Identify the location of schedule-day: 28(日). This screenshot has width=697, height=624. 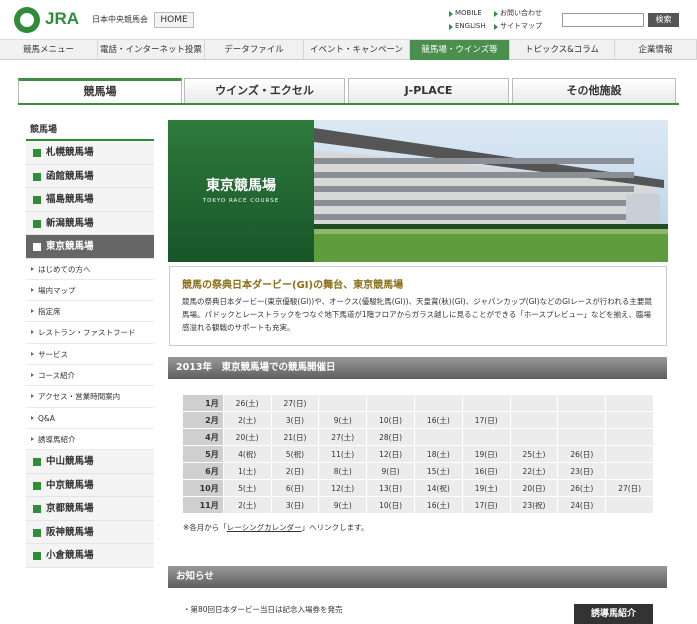
(390, 437).